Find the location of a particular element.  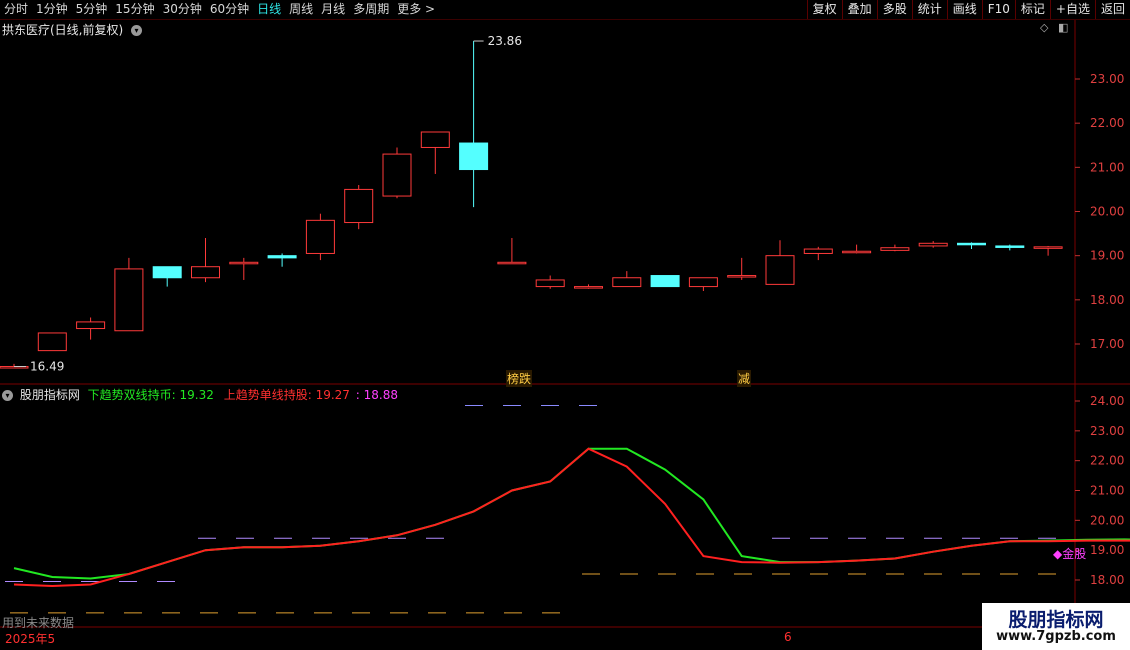

ind-tick-label: 24.00 is located at coordinates (1107, 401).